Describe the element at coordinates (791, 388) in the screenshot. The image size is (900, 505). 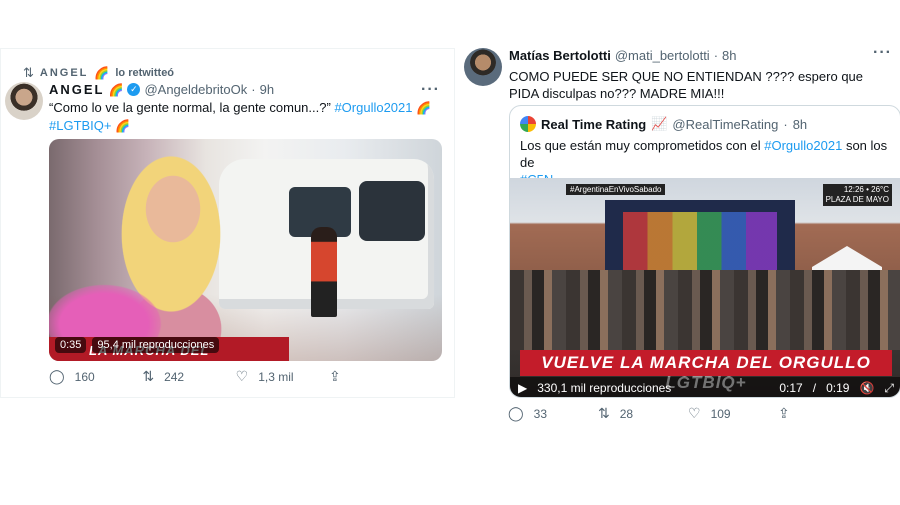
I see `video-position: 0:17` at that location.